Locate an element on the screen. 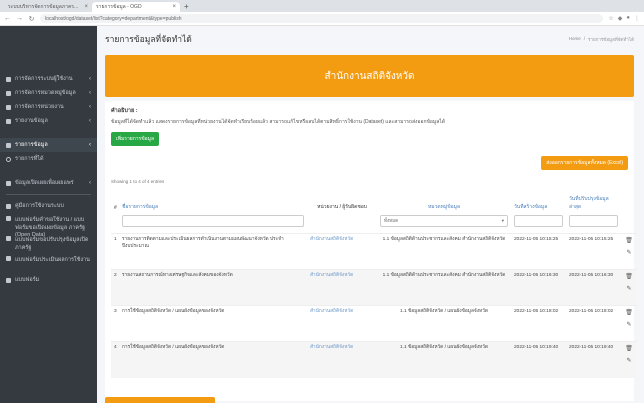  sidebar-item-users: การจัดการระบบผู้ใช้งาน ‹ is located at coordinates (48, 79).